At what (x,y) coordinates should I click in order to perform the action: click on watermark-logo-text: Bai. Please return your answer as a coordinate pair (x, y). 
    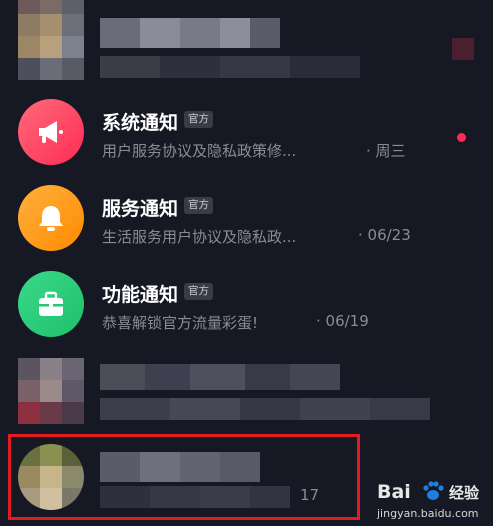
    Looking at the image, I should click on (394, 492).